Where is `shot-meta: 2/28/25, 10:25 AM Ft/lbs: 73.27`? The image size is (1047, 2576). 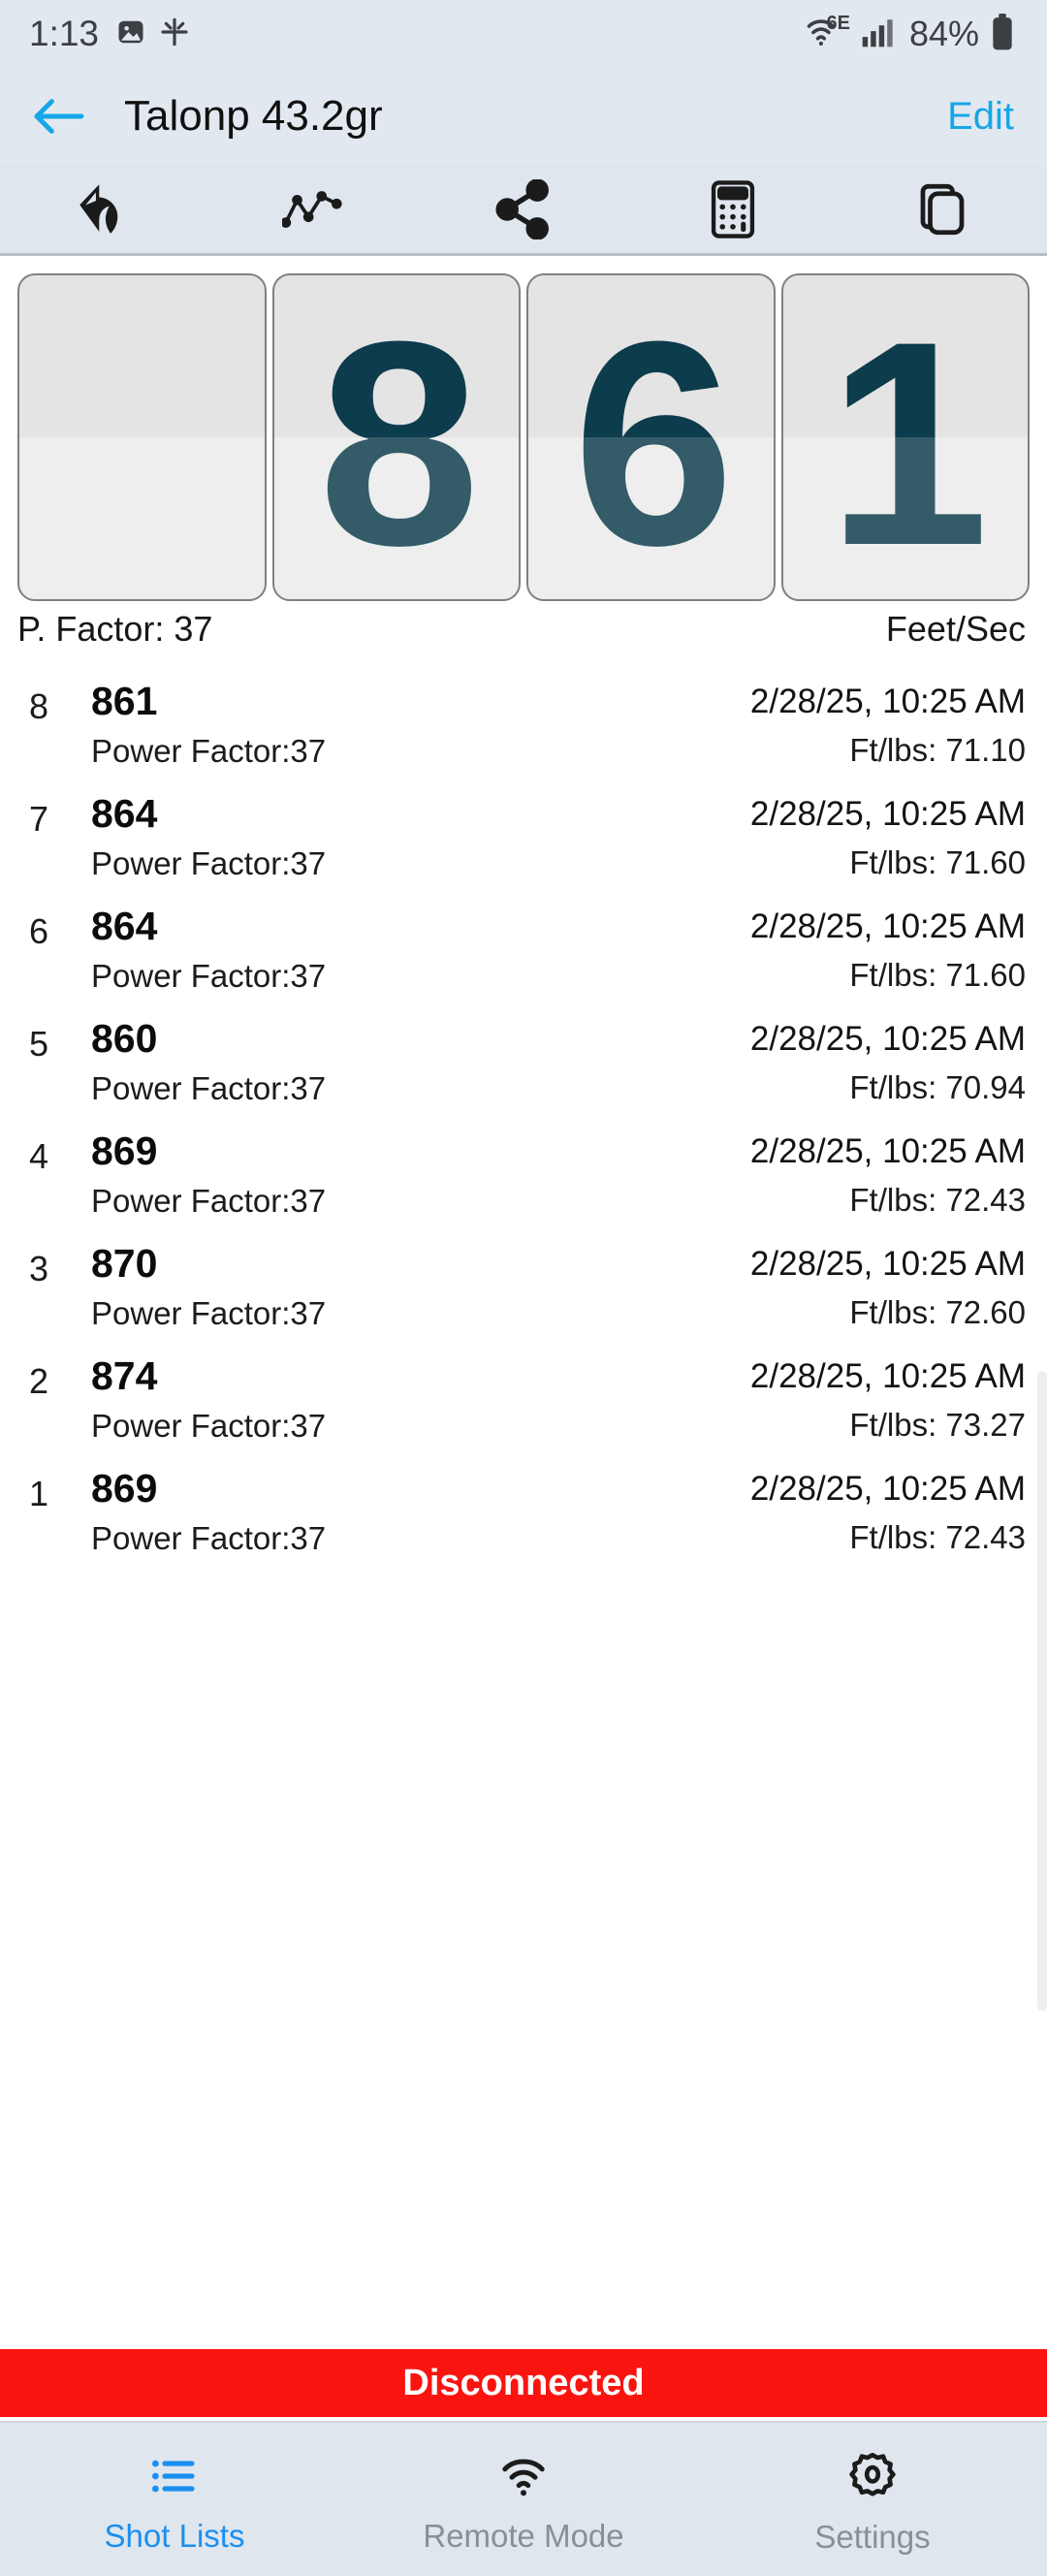 shot-meta: 2/28/25, 10:25 AM Ft/lbs: 73.27 is located at coordinates (888, 1396).